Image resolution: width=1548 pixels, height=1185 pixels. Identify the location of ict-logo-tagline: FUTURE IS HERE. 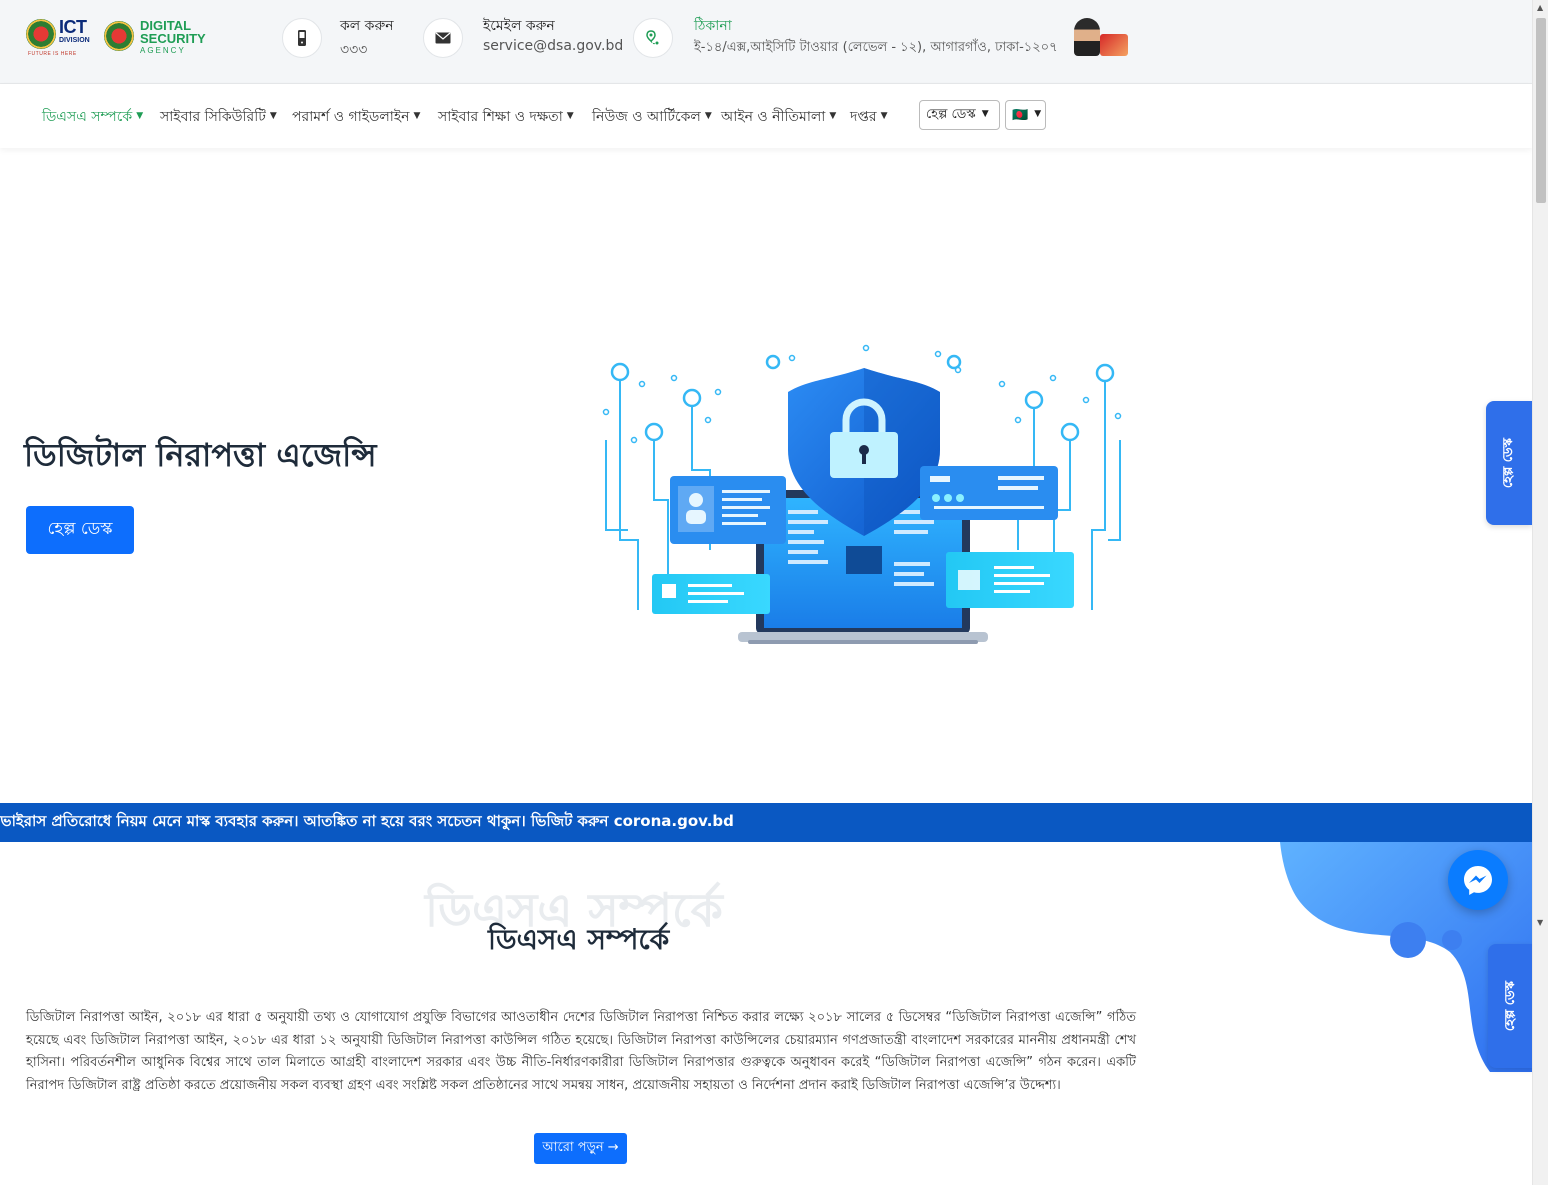
(52, 54).